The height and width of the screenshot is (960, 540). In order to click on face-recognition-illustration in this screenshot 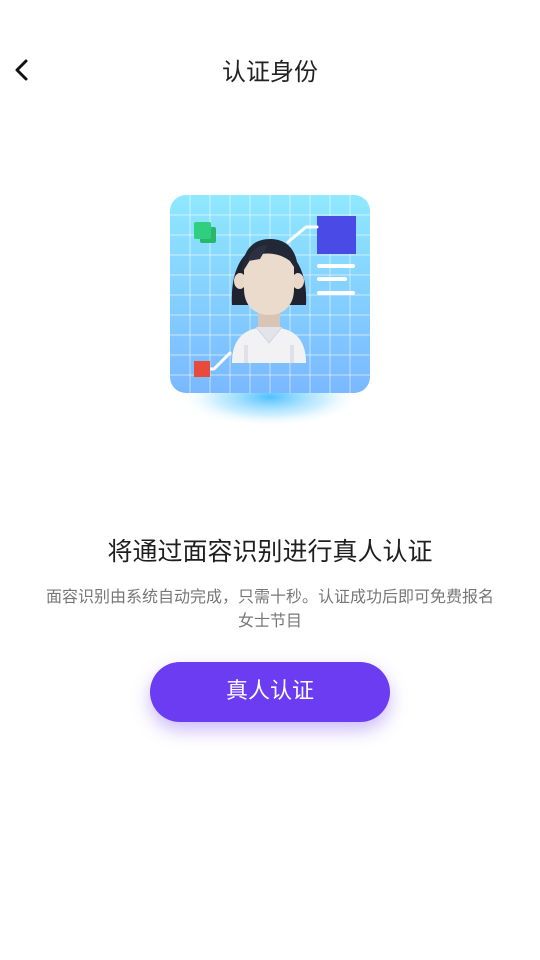, I will do `click(270, 315)`.